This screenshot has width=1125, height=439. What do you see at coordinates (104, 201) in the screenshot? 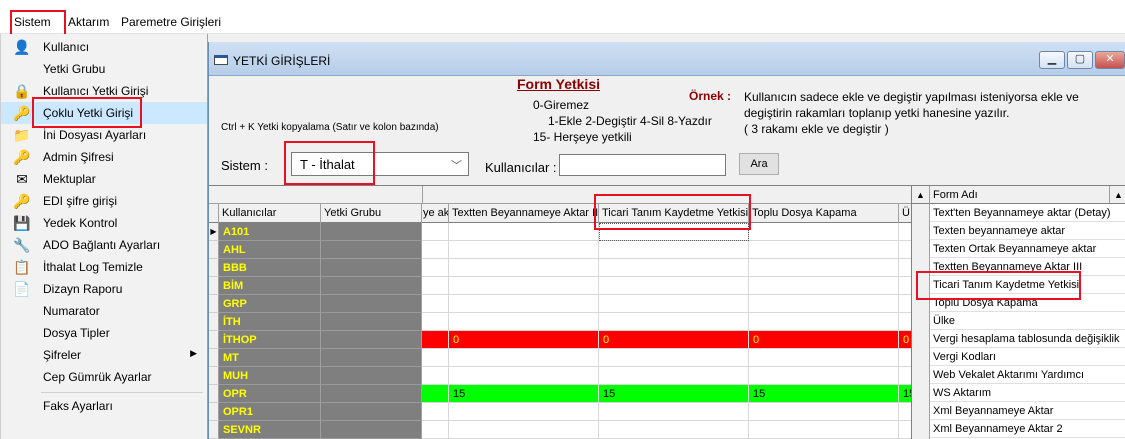
I see `menu-item-edi-sifre-girisi: 🔑 EDI şifre girişi` at bounding box center [104, 201].